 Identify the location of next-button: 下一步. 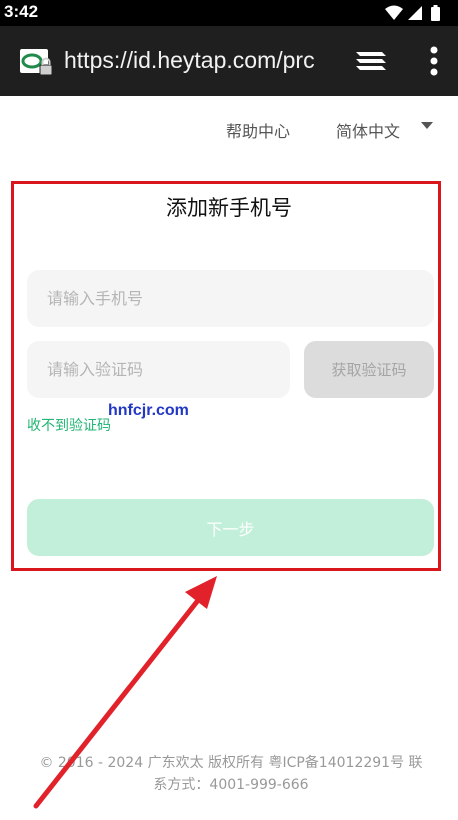
(230, 527).